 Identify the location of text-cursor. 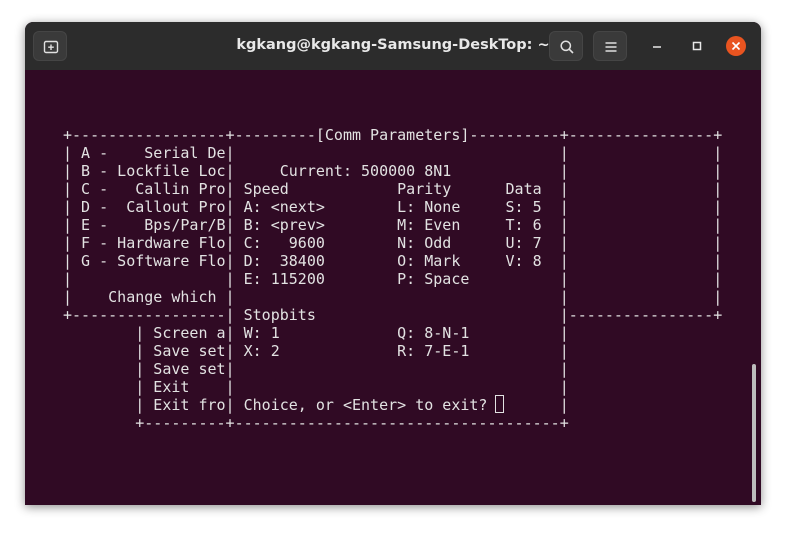
(499, 404).